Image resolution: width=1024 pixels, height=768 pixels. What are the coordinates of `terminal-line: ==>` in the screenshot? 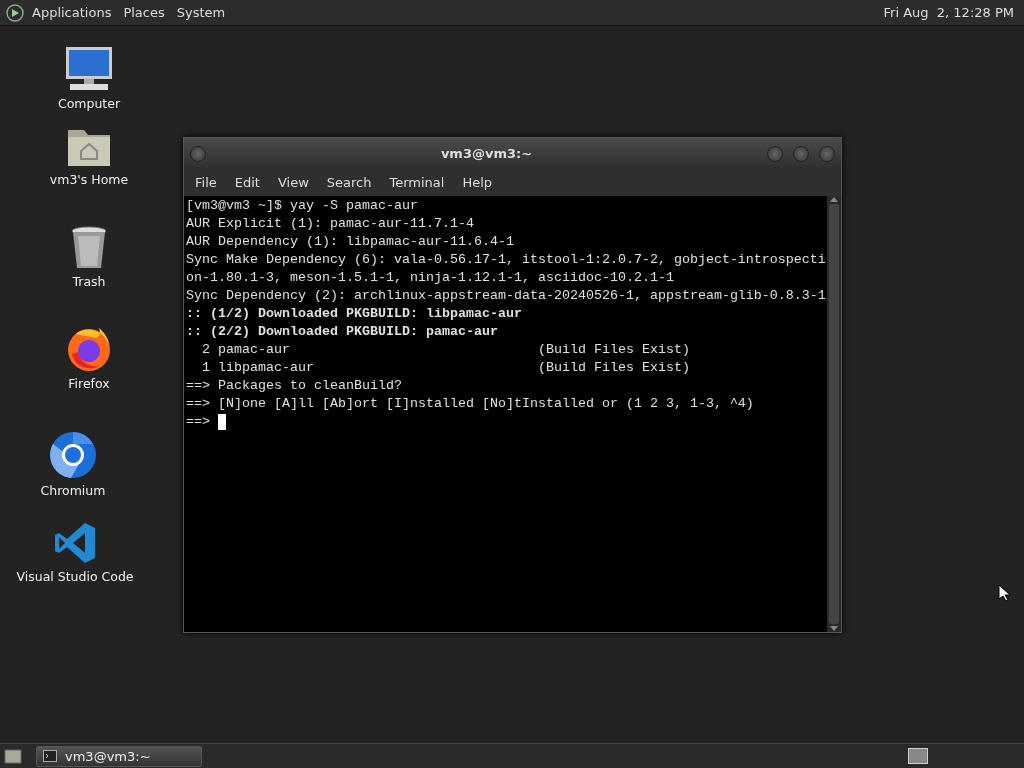 It's located at (198, 422).